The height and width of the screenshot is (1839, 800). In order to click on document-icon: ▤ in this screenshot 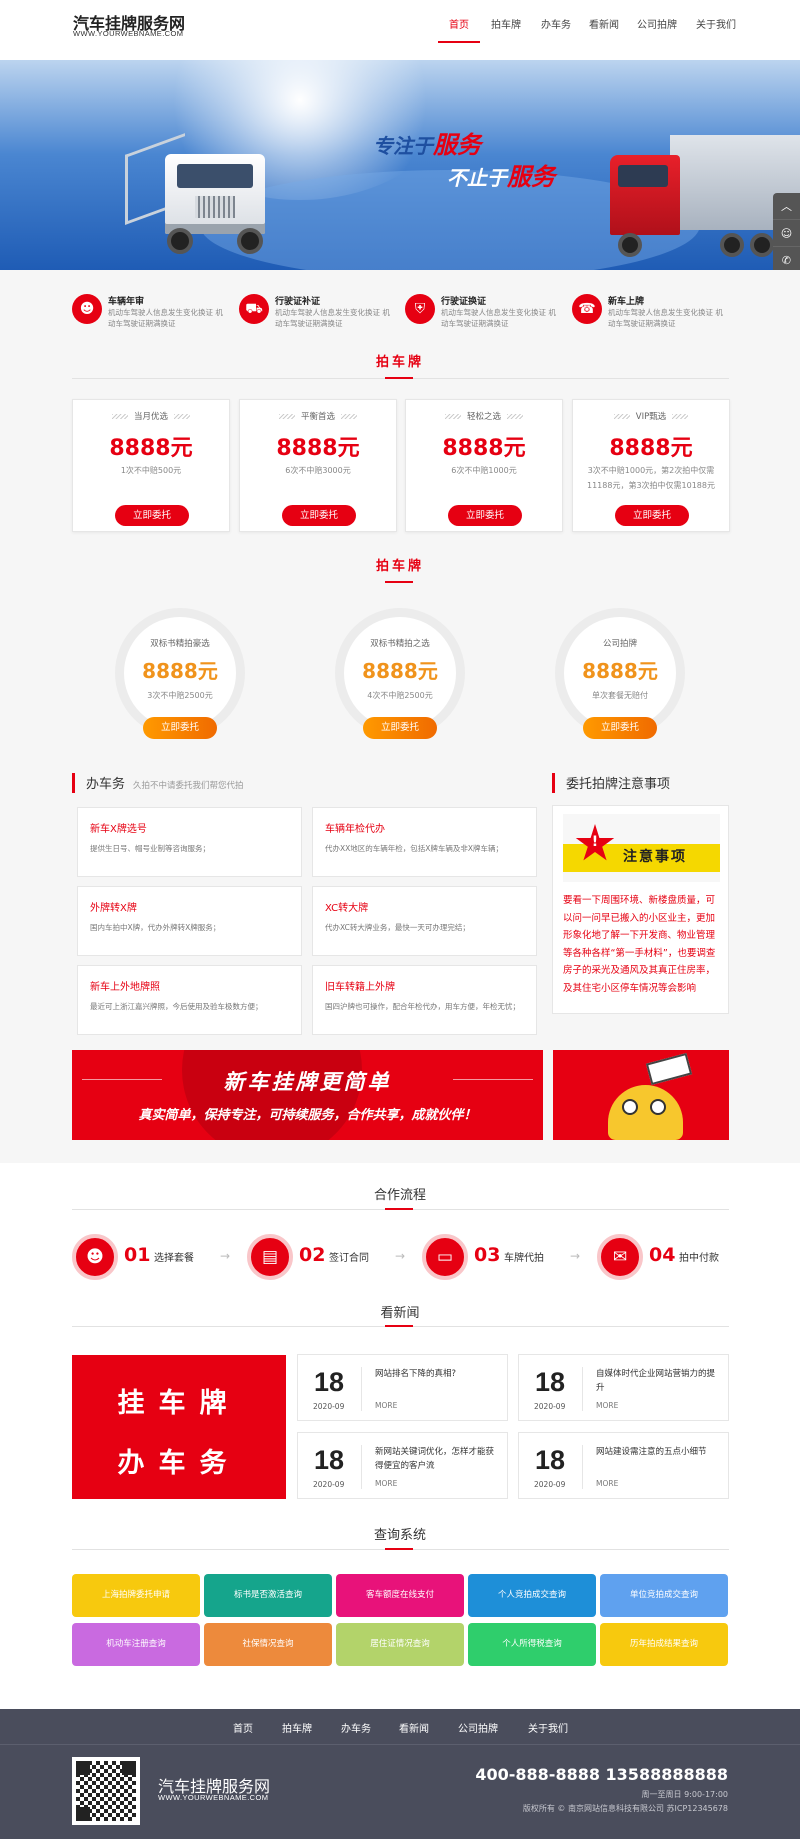, I will do `click(270, 1257)`.